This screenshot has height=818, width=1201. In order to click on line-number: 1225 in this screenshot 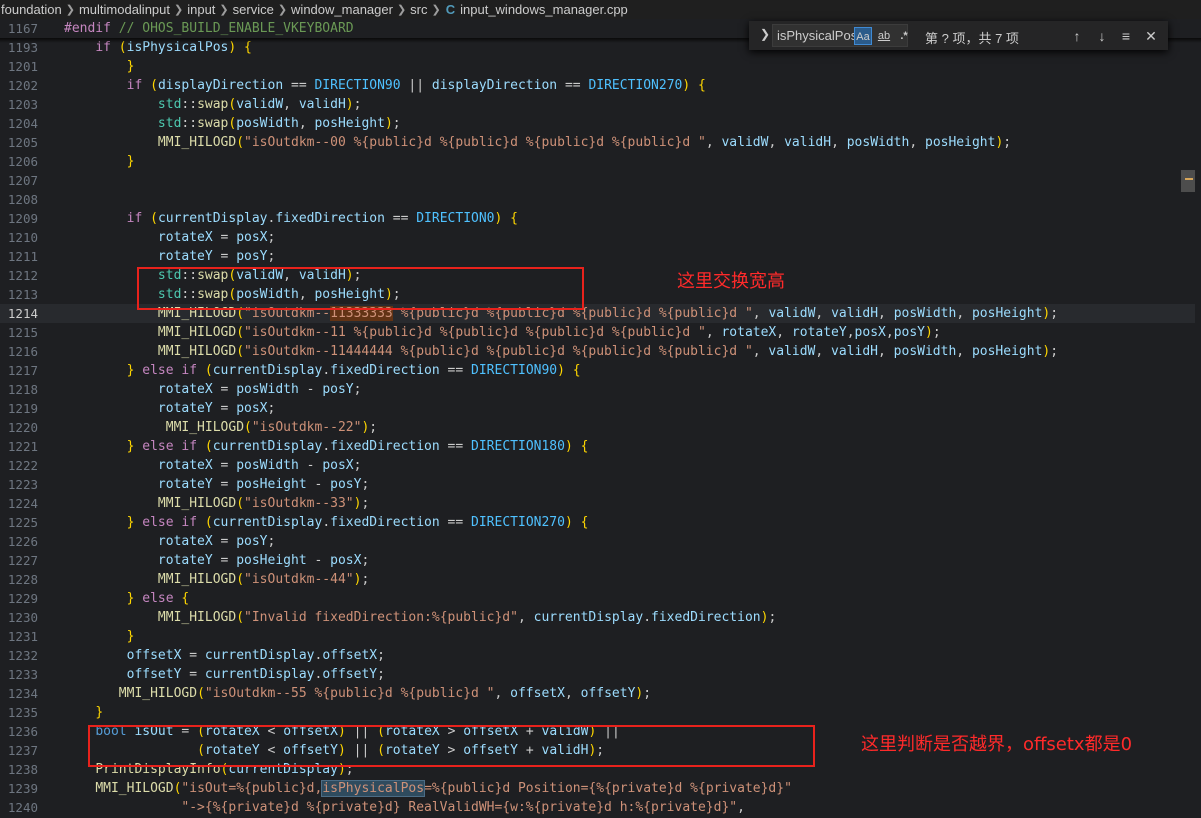, I will do `click(22, 522)`.